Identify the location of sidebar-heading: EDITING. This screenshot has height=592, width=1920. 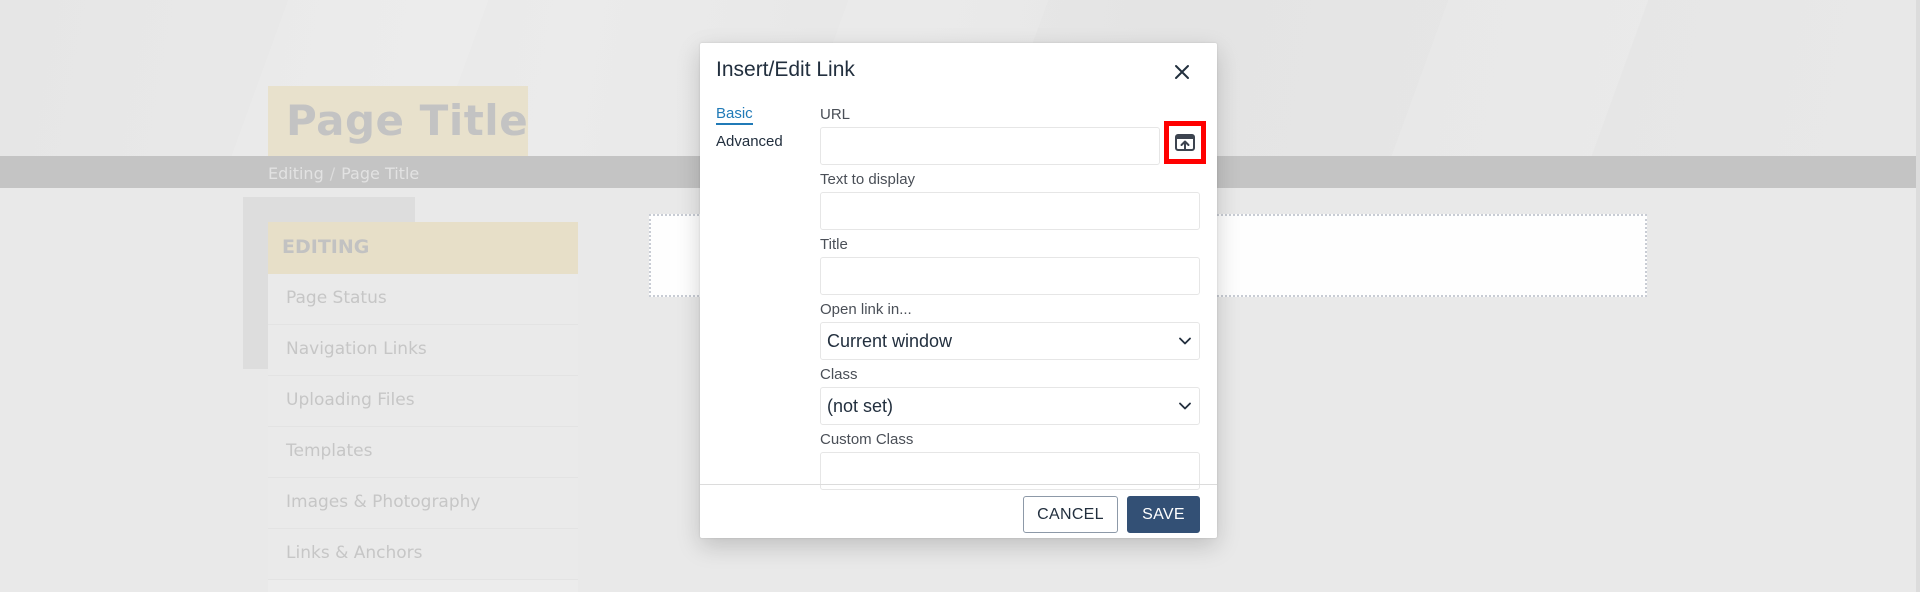
(423, 248).